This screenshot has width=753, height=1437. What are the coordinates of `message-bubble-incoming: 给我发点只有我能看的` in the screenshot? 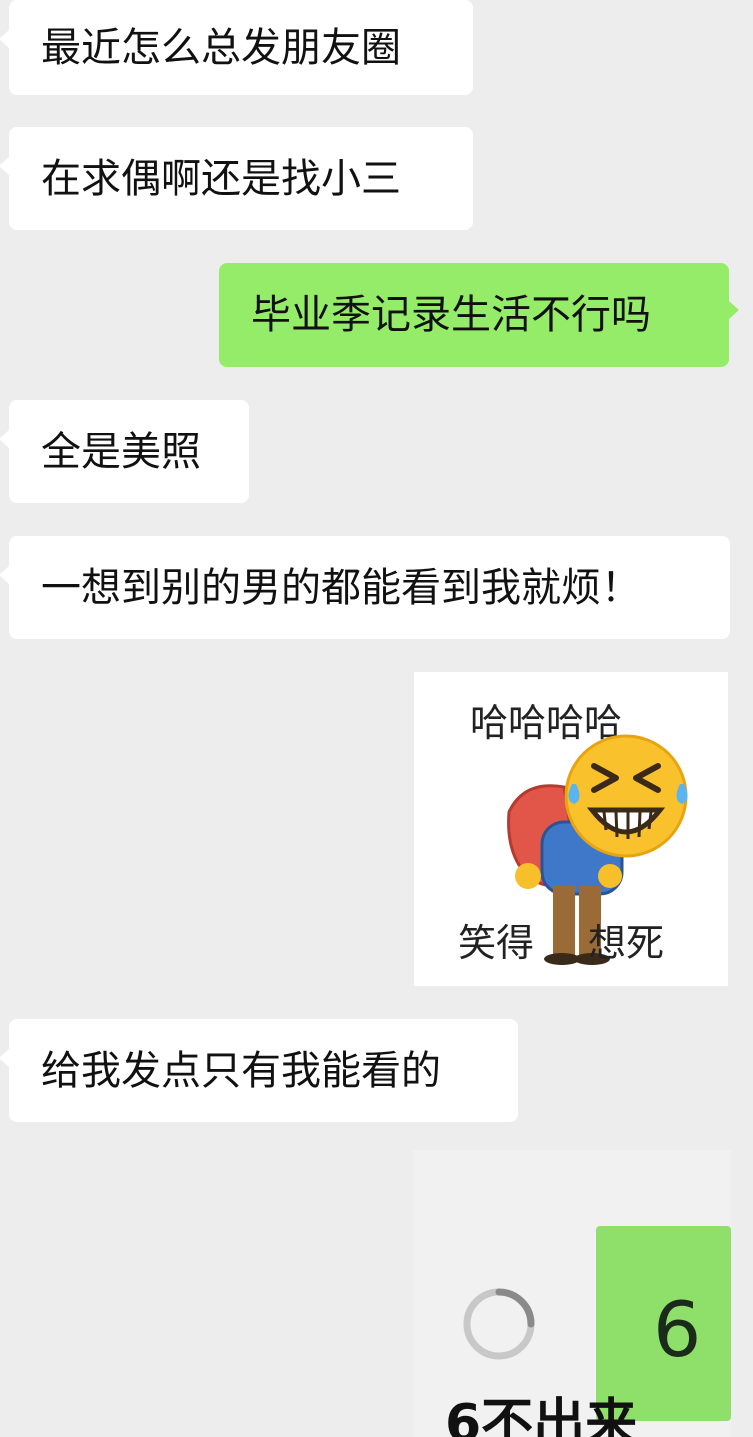 It's located at (259, 1070).